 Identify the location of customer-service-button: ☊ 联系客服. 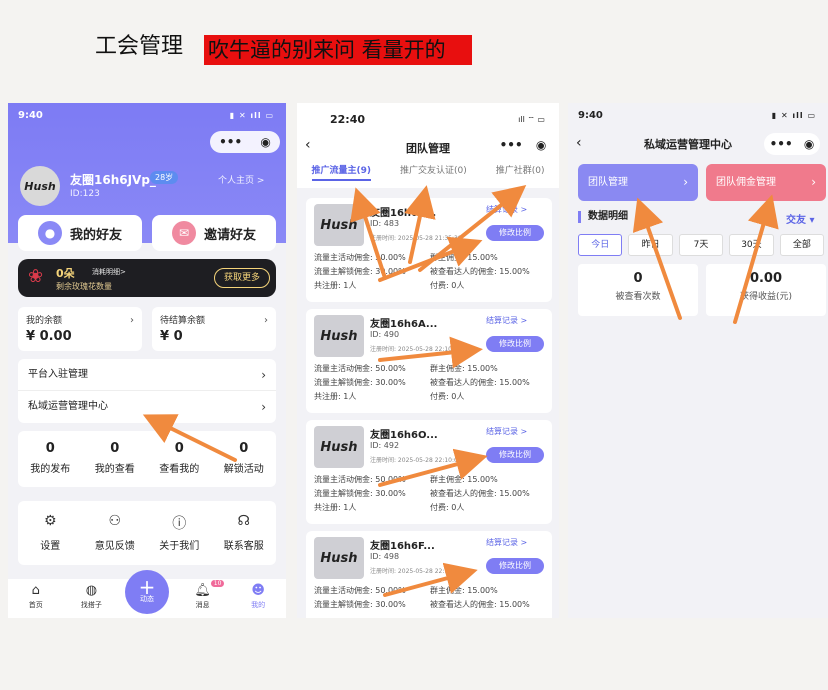
(244, 533).